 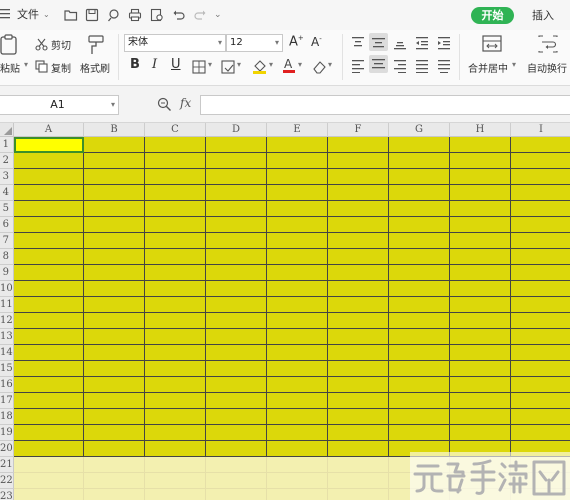 What do you see at coordinates (28, 15) in the screenshot?
I see `file-menu: 文件` at bounding box center [28, 15].